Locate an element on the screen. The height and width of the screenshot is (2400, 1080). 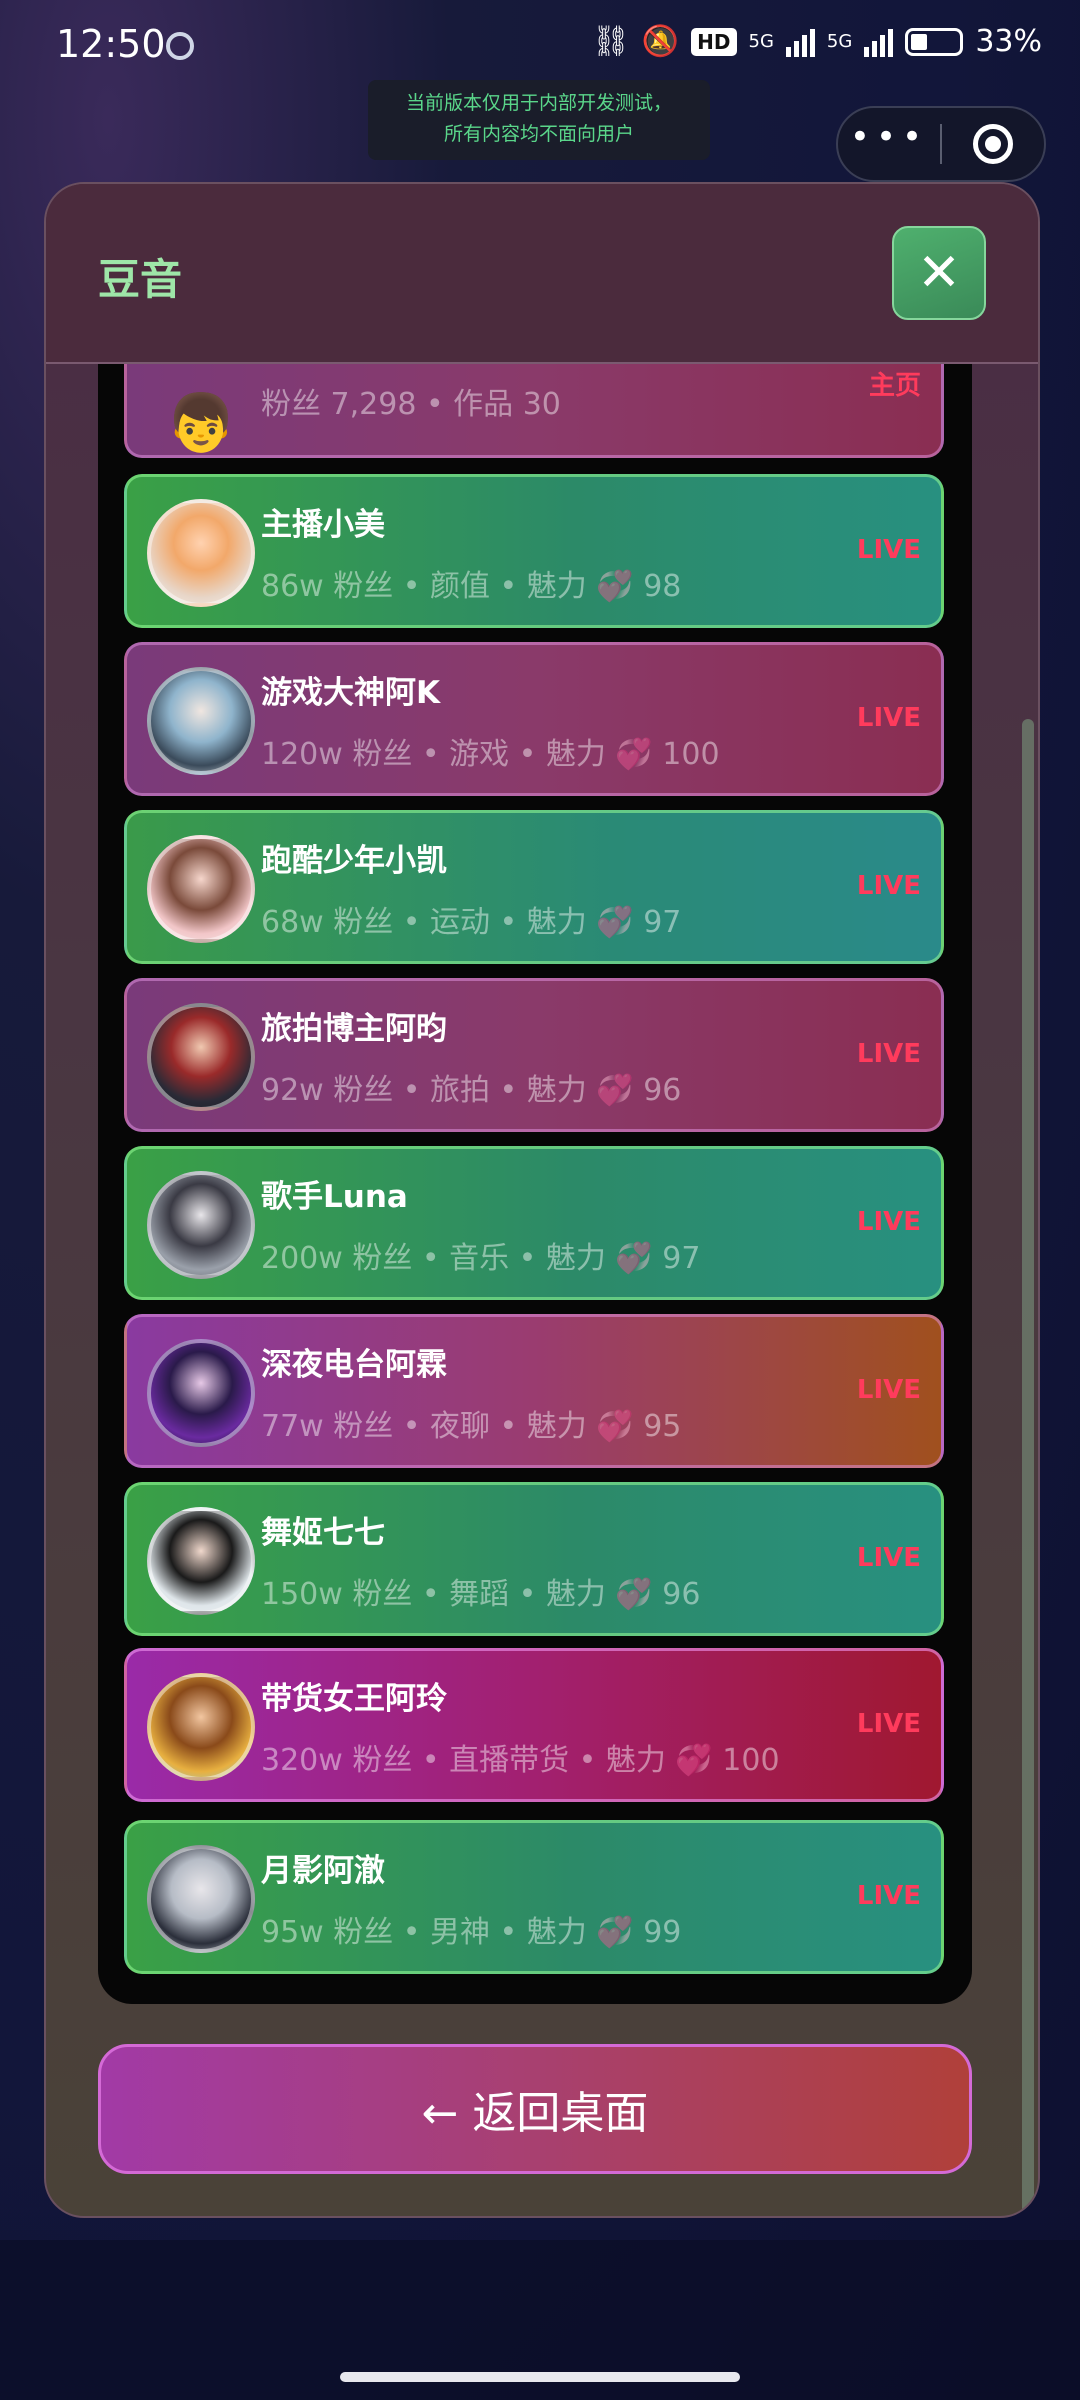
streamer-meta: 200w 粉丝 • 音乐 • 魅力 💞 97 is located at coordinates (481, 1258).